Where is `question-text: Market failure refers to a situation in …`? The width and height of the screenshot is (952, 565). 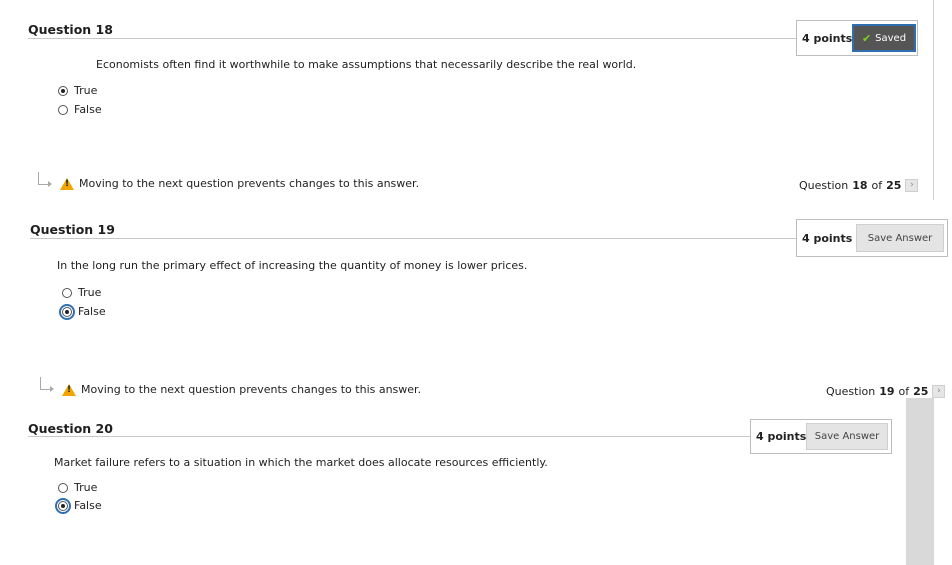
question-text: Market failure refers to a situation in … is located at coordinates (301, 462).